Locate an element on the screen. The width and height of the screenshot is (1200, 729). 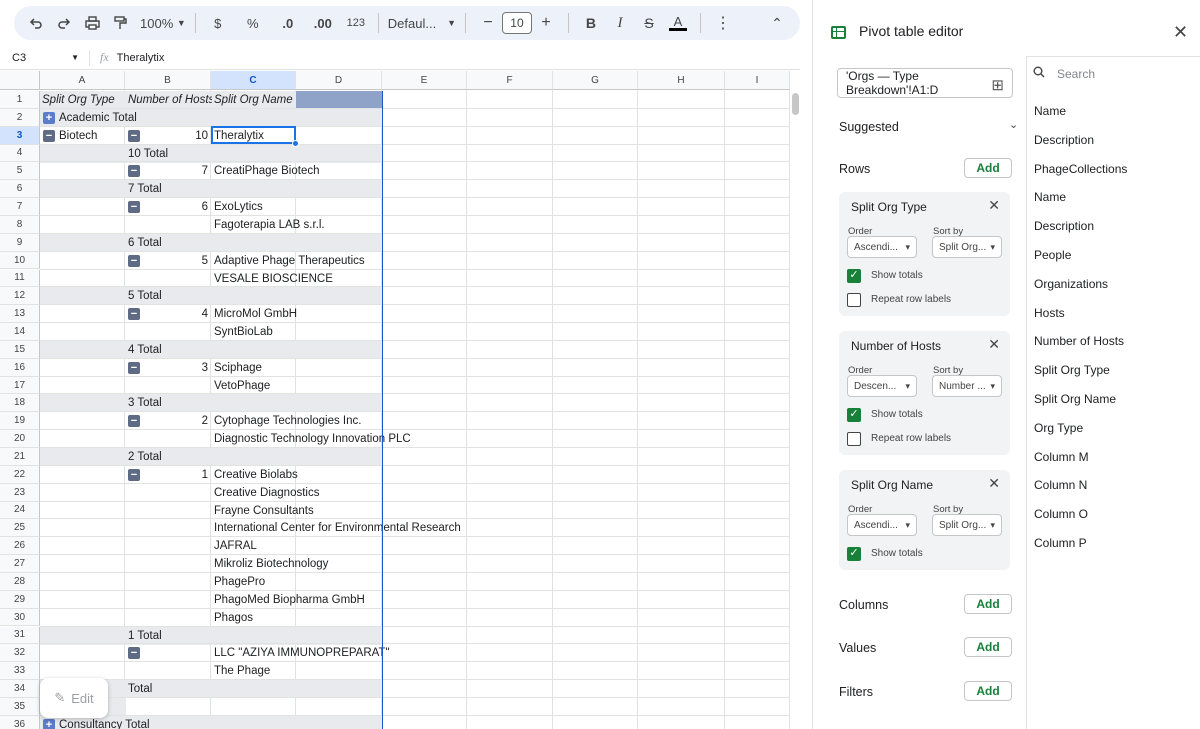
cell-c: Adaptive Phage Therapeutics is located at coordinates (289, 261).